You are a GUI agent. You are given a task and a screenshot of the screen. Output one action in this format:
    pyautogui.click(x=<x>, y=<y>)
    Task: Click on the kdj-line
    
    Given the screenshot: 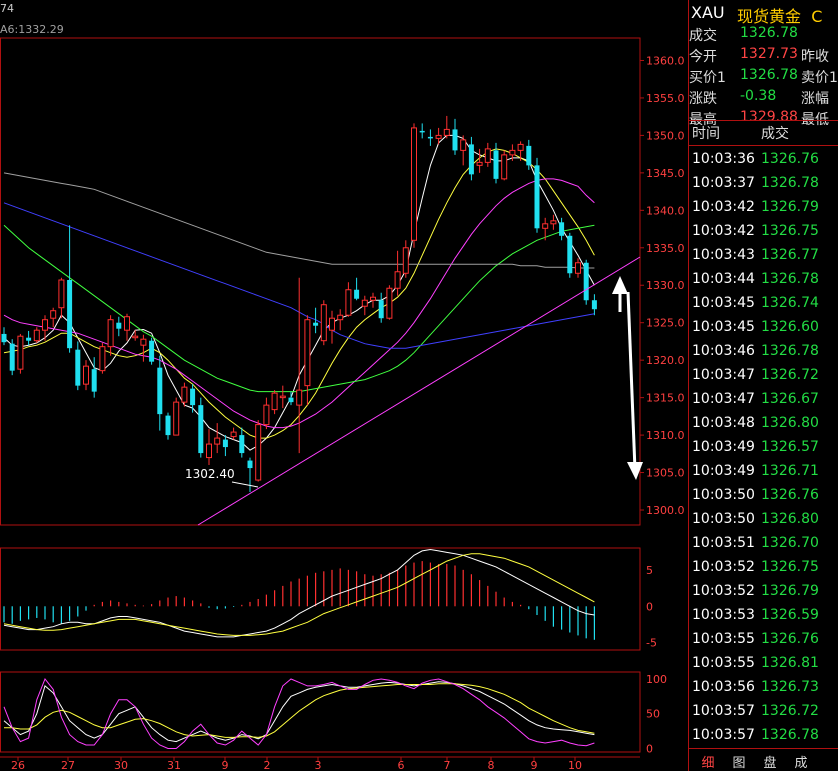 What is the action you would take?
    pyautogui.click(x=299, y=713)
    